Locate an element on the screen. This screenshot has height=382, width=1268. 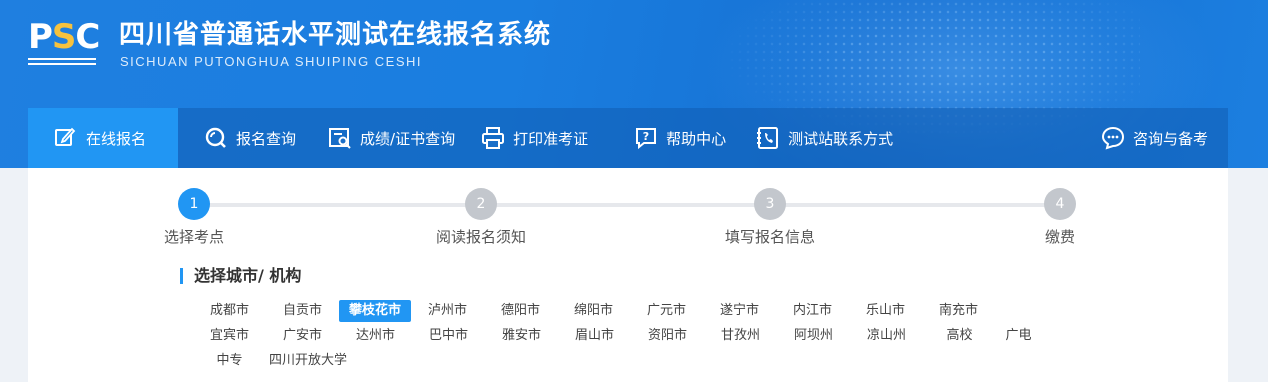
nav-online-registration: 在线报名 is located at coordinates (103, 138).